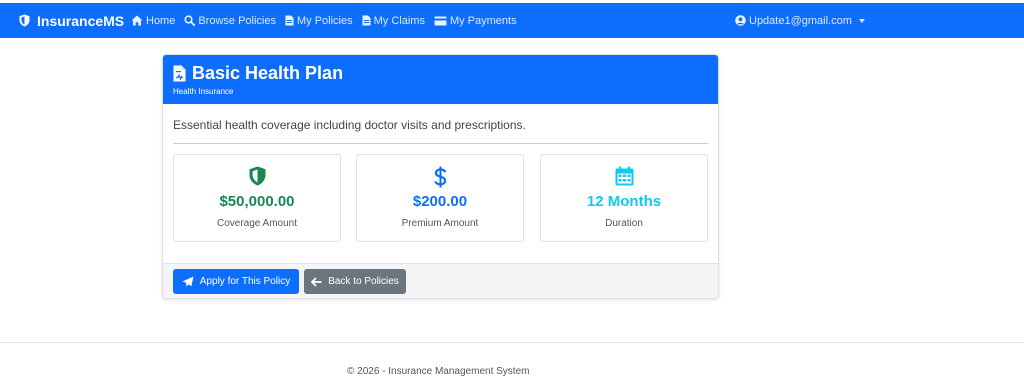 This screenshot has height=387, width=1024. I want to click on dollar-icon, so click(440, 177).